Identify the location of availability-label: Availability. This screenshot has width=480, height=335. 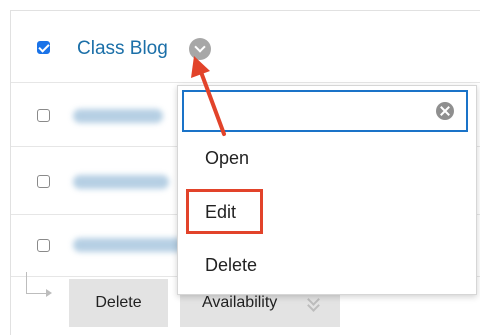
(240, 302).